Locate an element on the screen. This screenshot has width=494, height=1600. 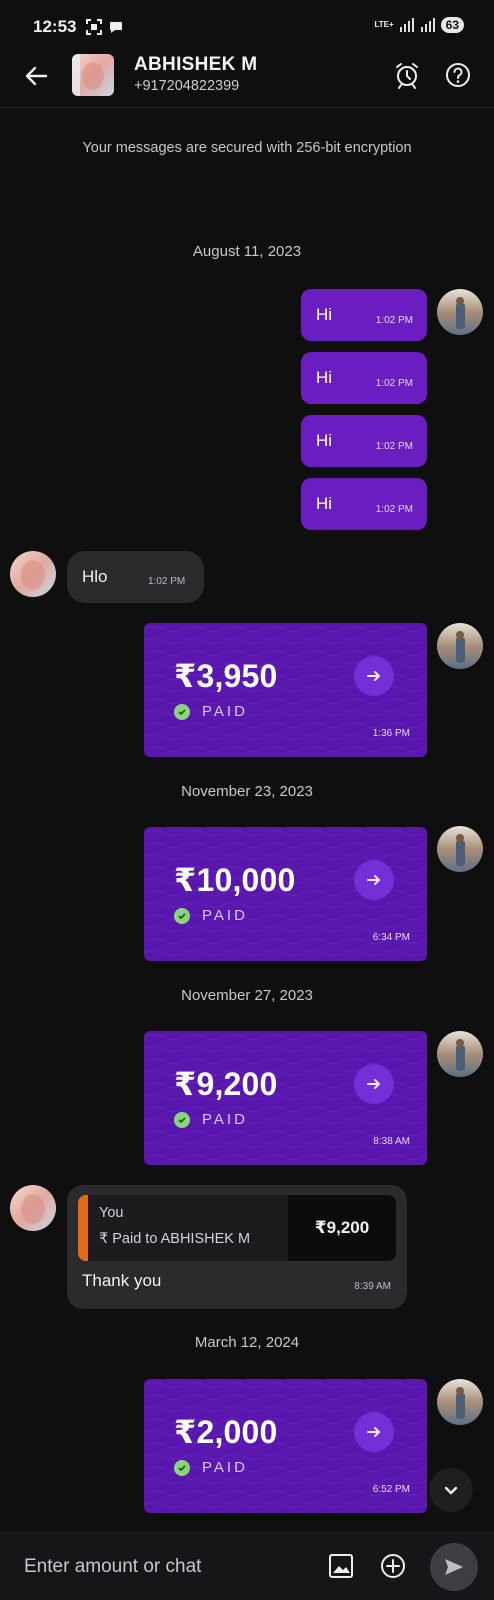
message-composer is located at coordinates (247, 1566).